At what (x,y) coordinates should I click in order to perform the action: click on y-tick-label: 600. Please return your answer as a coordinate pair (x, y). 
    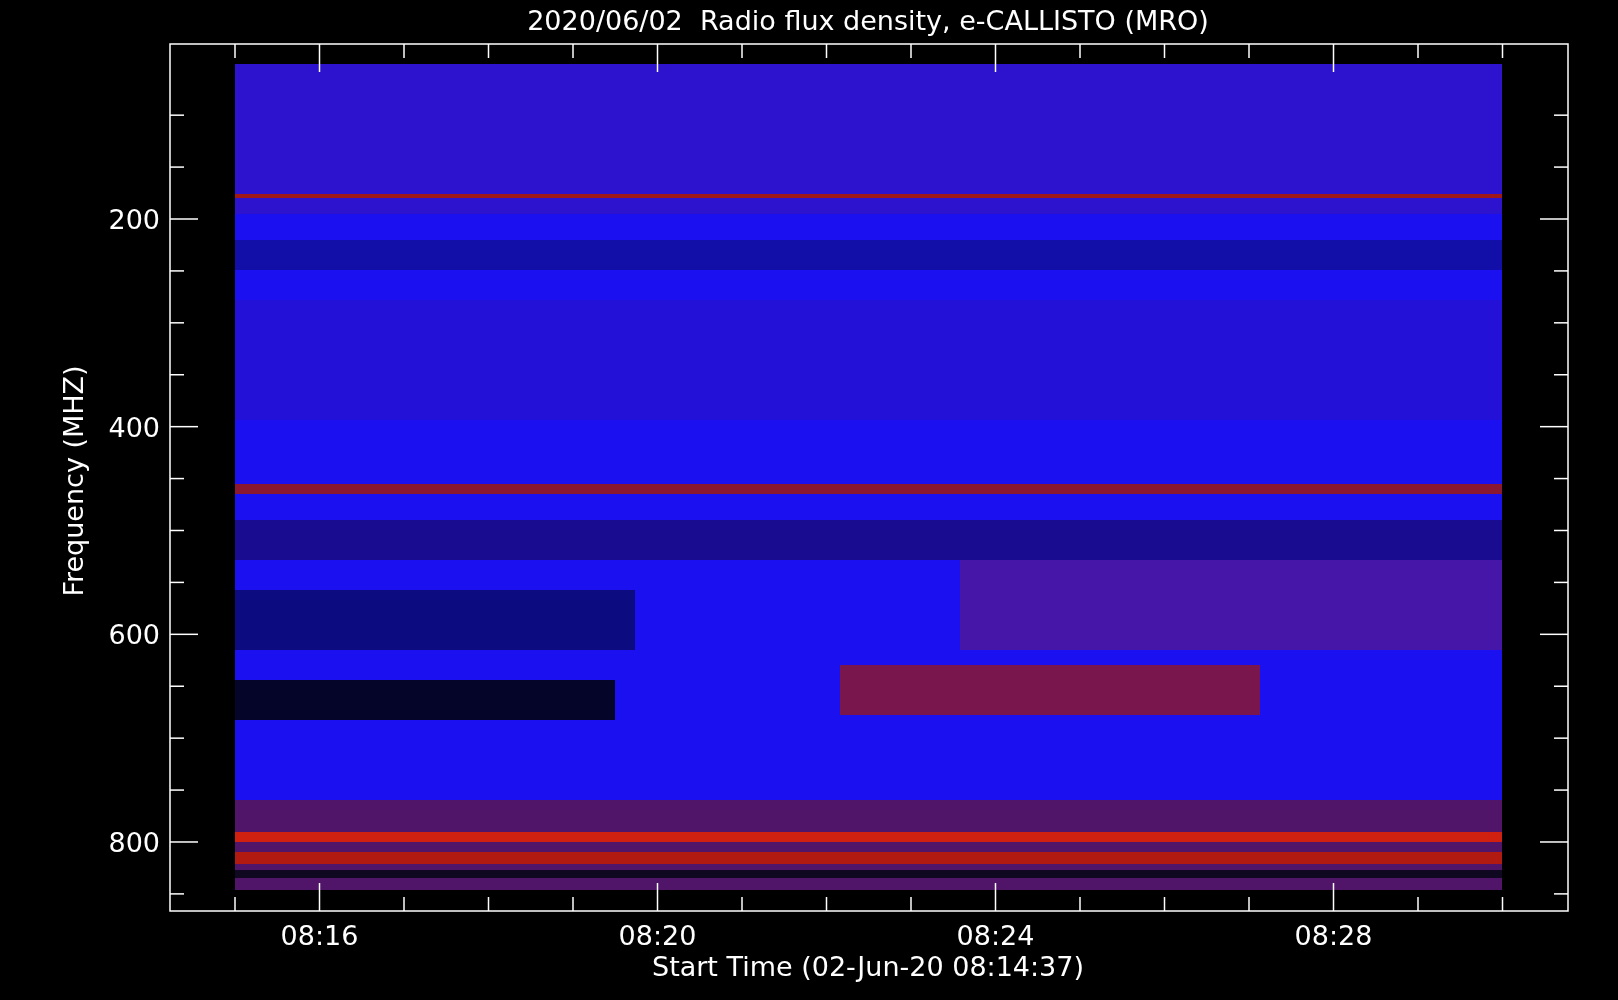
    Looking at the image, I should click on (134, 635).